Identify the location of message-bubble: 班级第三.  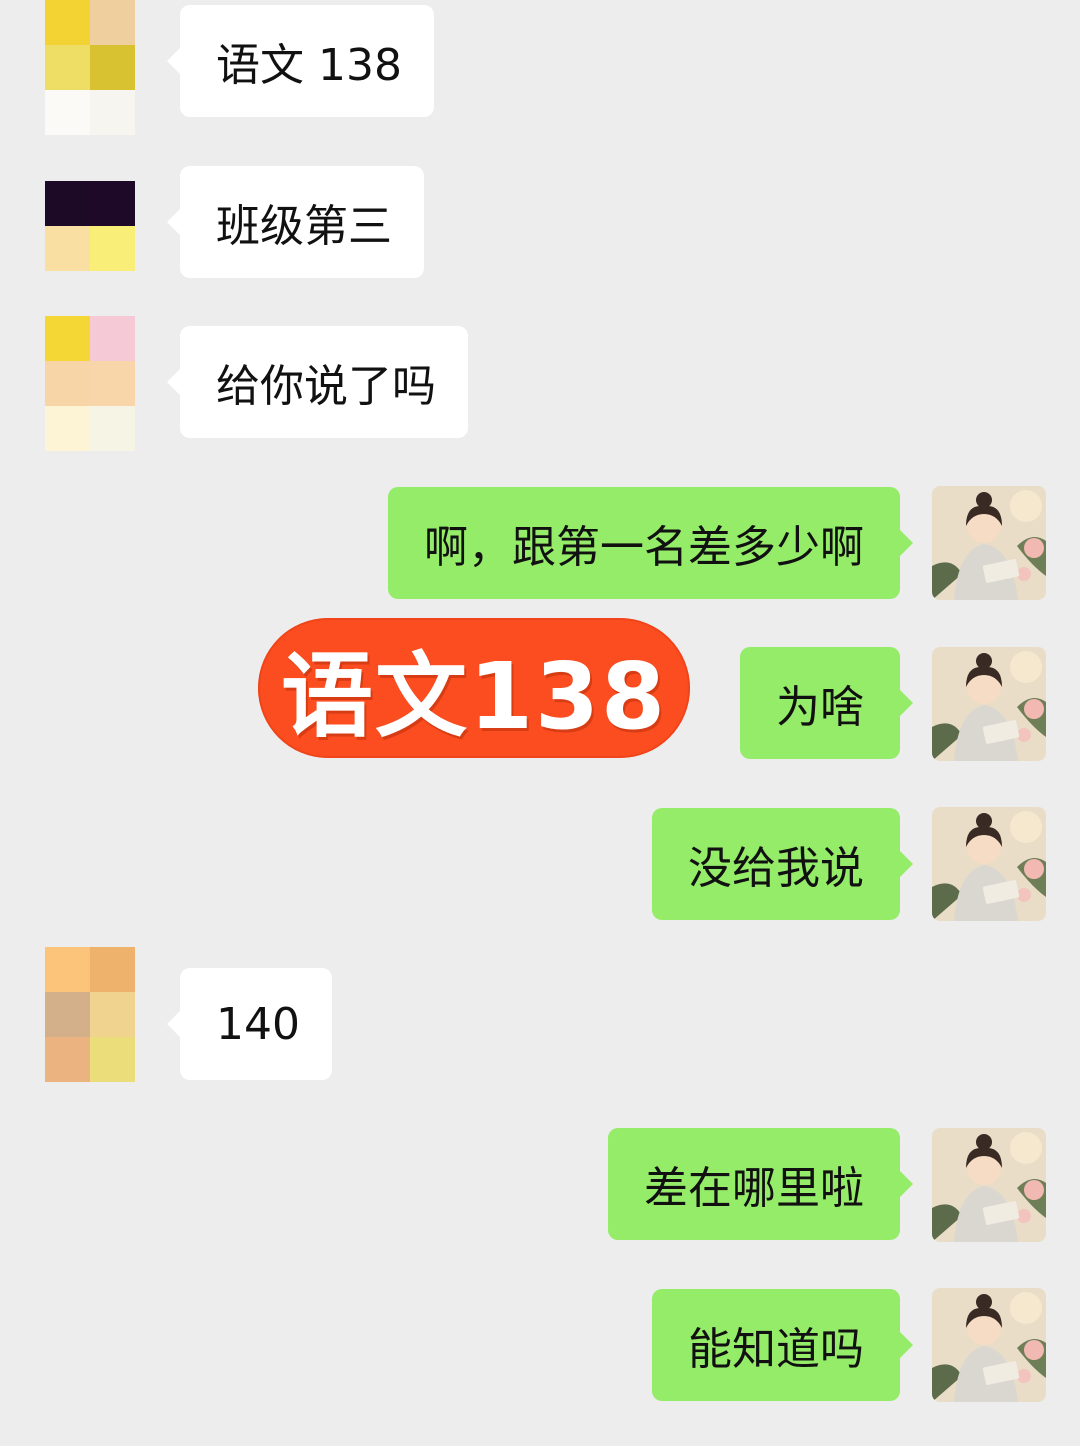
(295, 222).